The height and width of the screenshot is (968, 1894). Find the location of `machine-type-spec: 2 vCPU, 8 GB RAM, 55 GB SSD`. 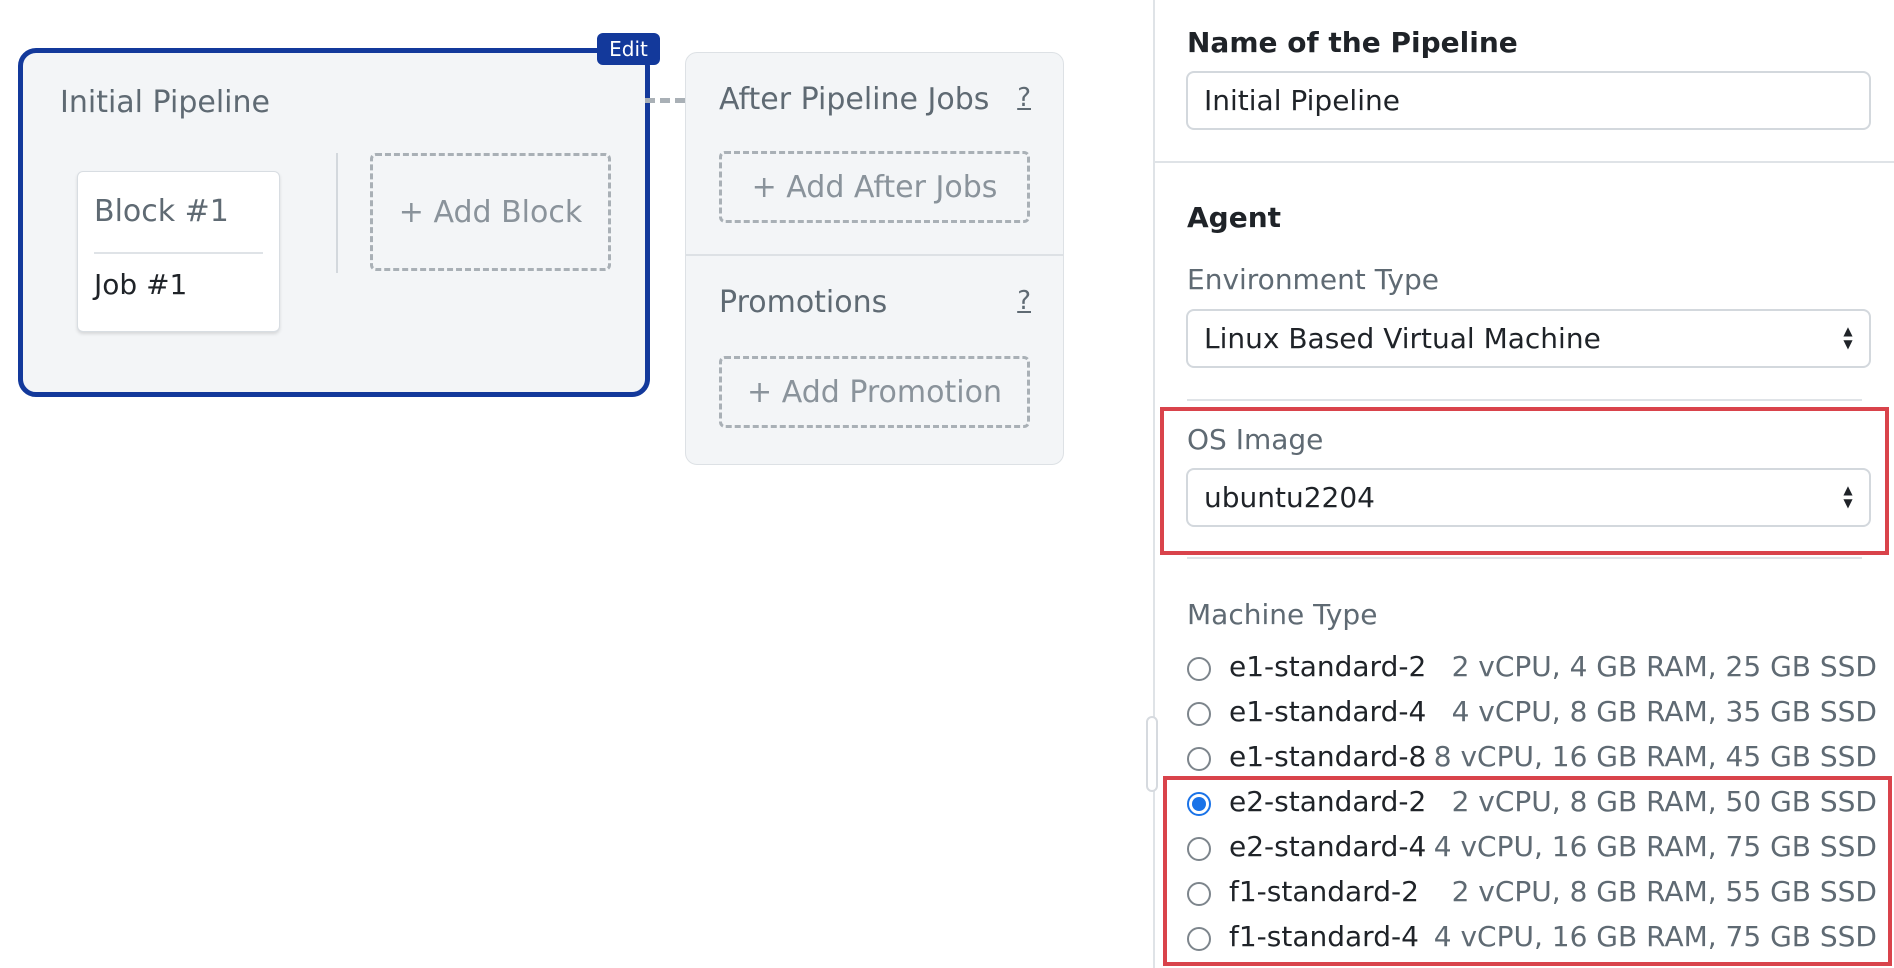

machine-type-spec: 2 vCPU, 8 GB RAM, 55 GB SSD is located at coordinates (1664, 891).